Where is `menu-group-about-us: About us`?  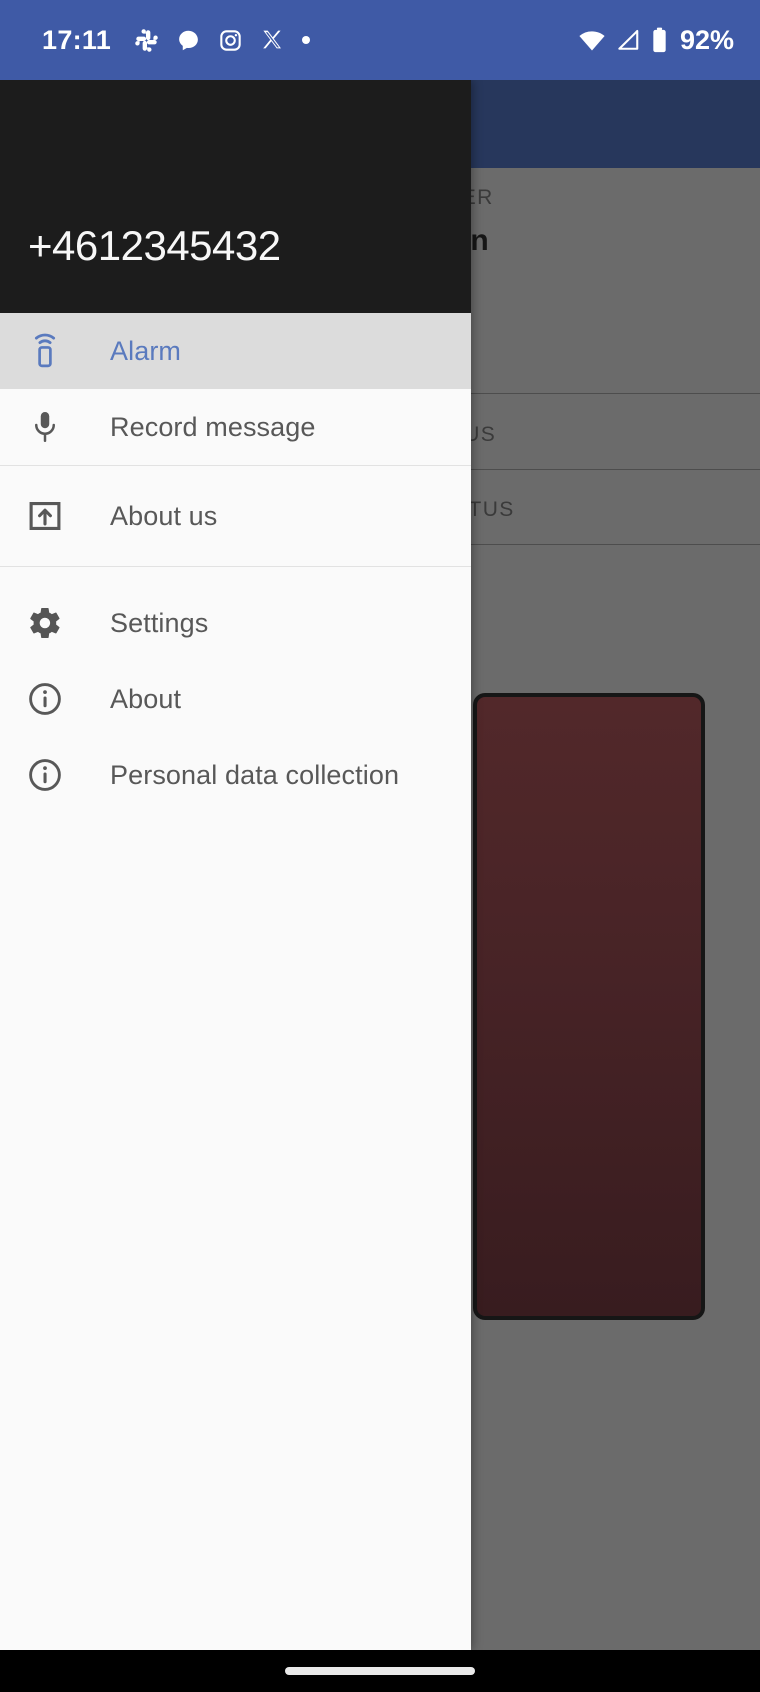 menu-group-about-us: About us is located at coordinates (235, 516).